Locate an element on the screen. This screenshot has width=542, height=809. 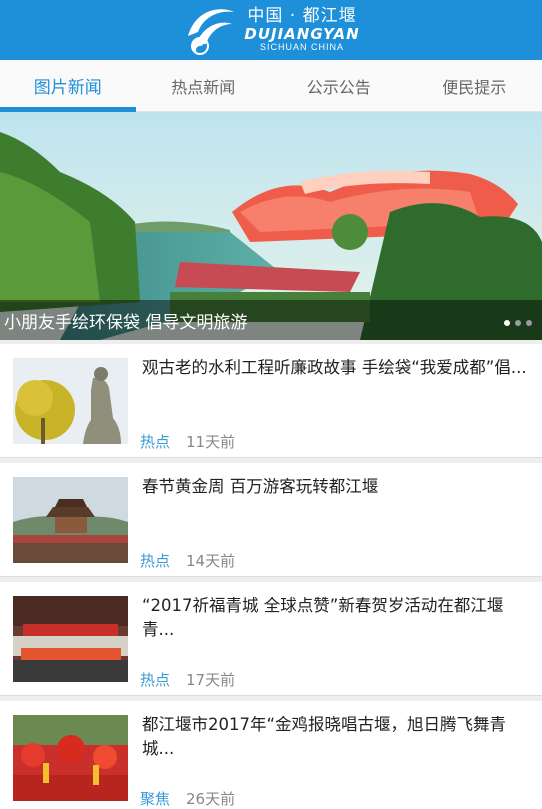
banner-caption: 小朋友手绘环保袋 倡导文明旅游 is located at coordinates (126, 322).